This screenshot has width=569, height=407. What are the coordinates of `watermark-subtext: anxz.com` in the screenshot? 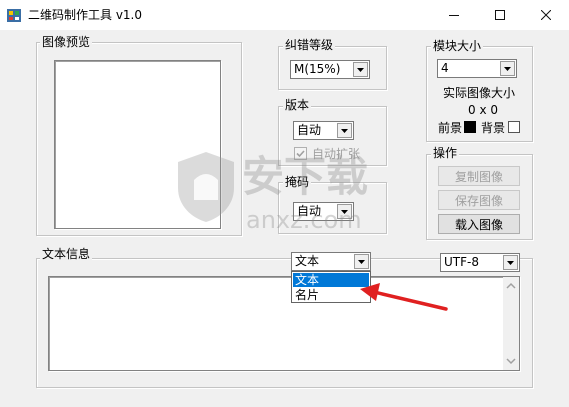 It's located at (304, 220).